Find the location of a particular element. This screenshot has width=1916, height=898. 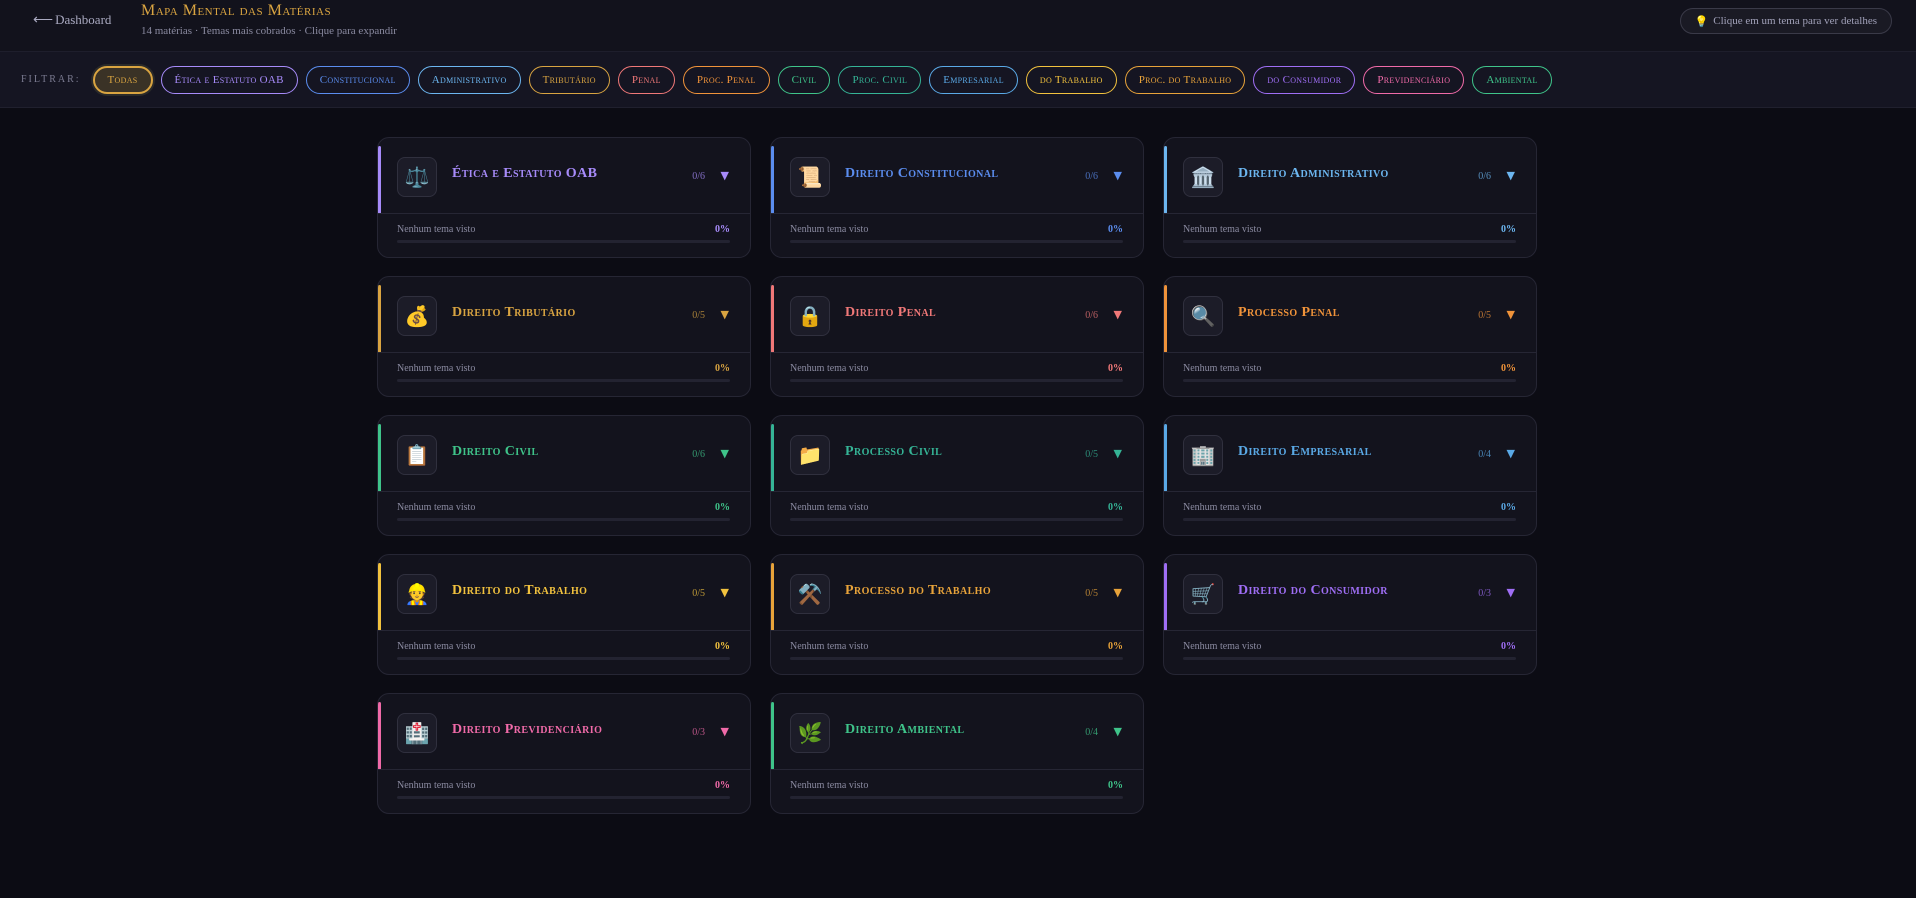

filter-chip: Constitucional is located at coordinates (357, 79).